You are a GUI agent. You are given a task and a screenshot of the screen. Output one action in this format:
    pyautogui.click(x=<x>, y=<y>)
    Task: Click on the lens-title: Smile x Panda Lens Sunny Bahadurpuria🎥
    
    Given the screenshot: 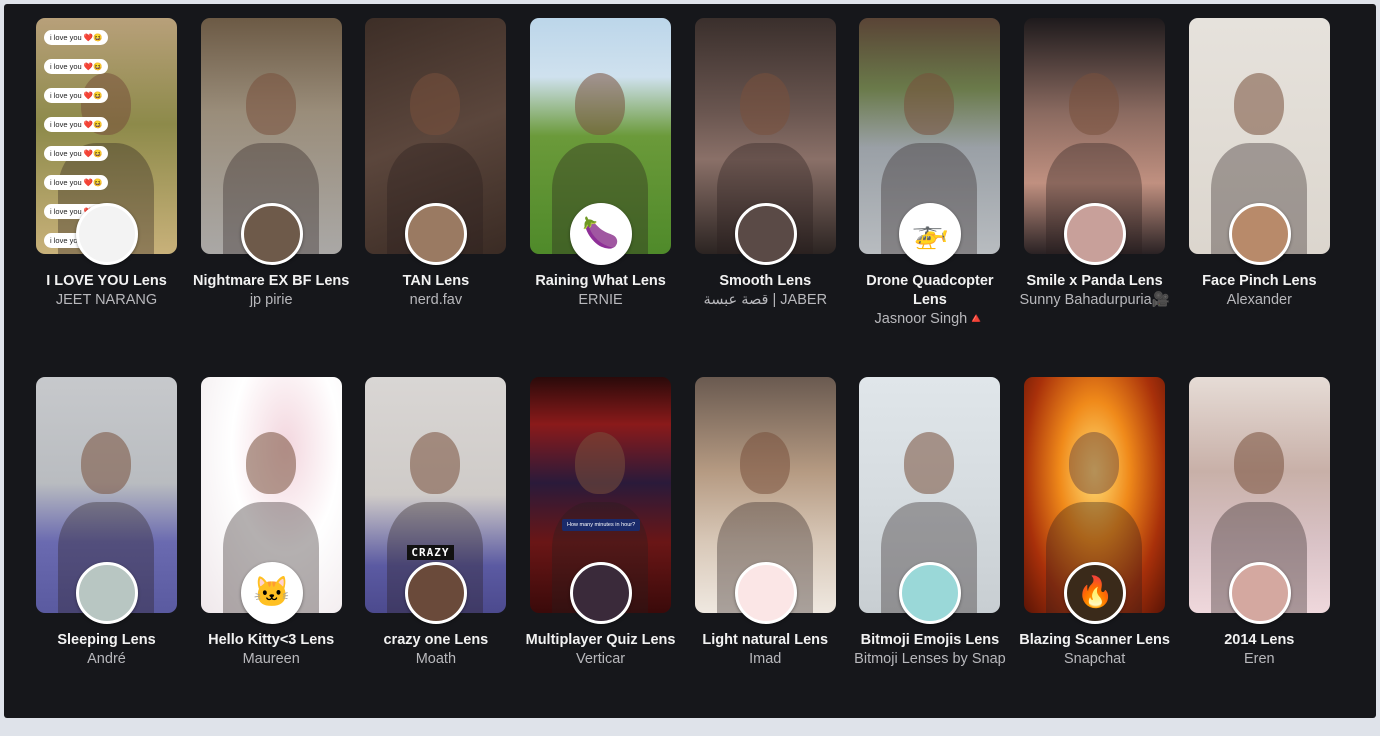 What is the action you would take?
    pyautogui.click(x=1094, y=291)
    